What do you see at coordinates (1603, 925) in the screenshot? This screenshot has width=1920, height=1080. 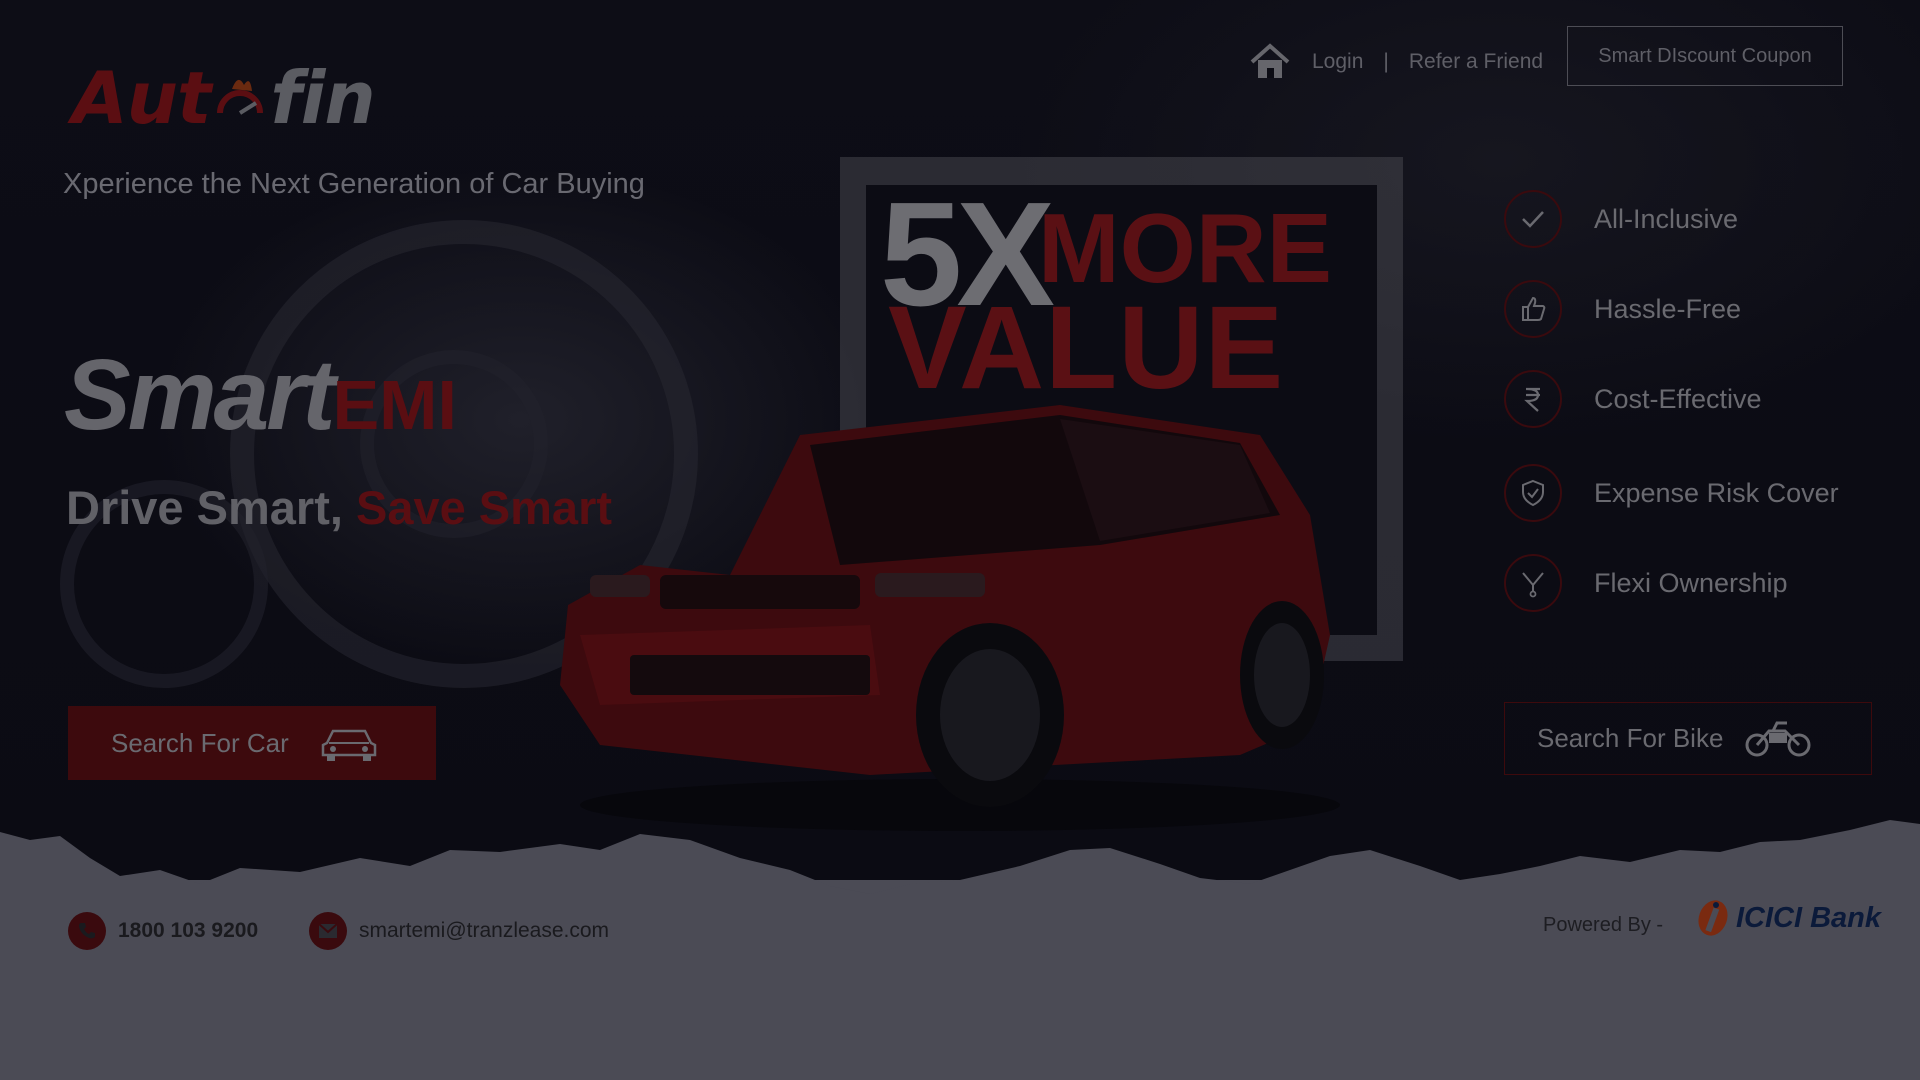 I see `powered-by-label: Powered By -` at bounding box center [1603, 925].